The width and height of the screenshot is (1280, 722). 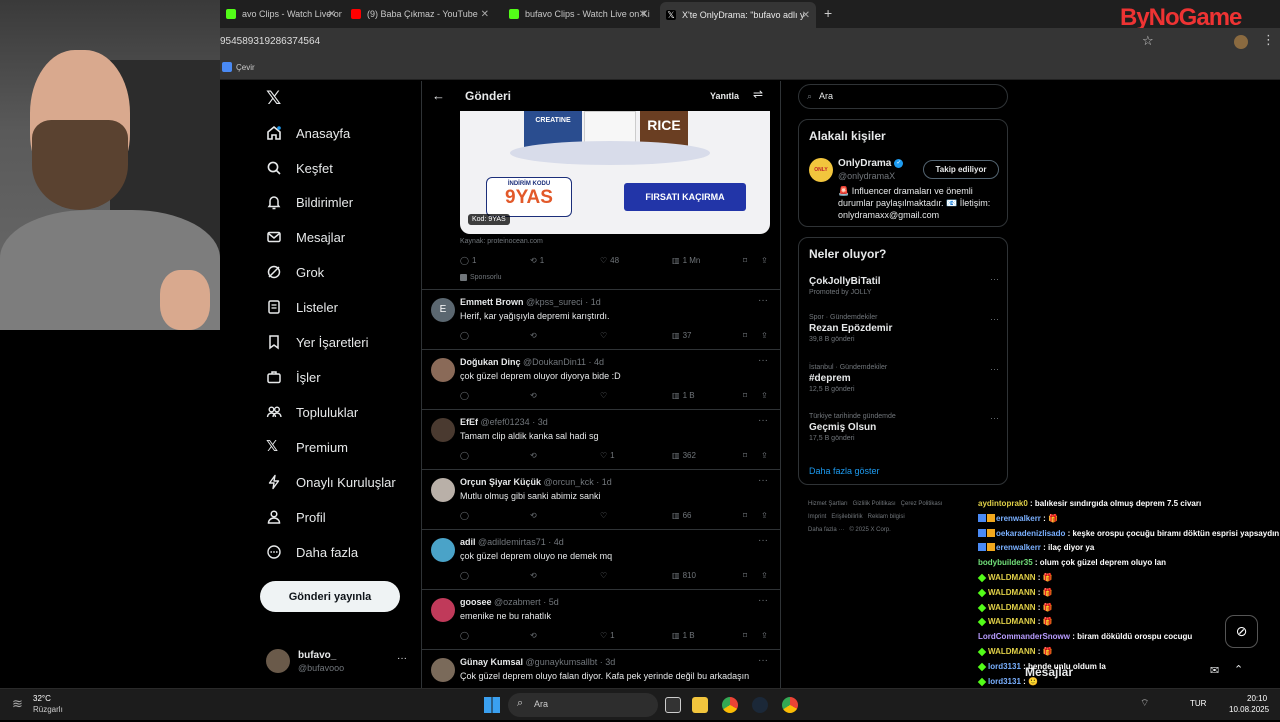 What do you see at coordinates (512, 542) in the screenshot?
I see `tweet-handle: @adildemirtas71` at bounding box center [512, 542].